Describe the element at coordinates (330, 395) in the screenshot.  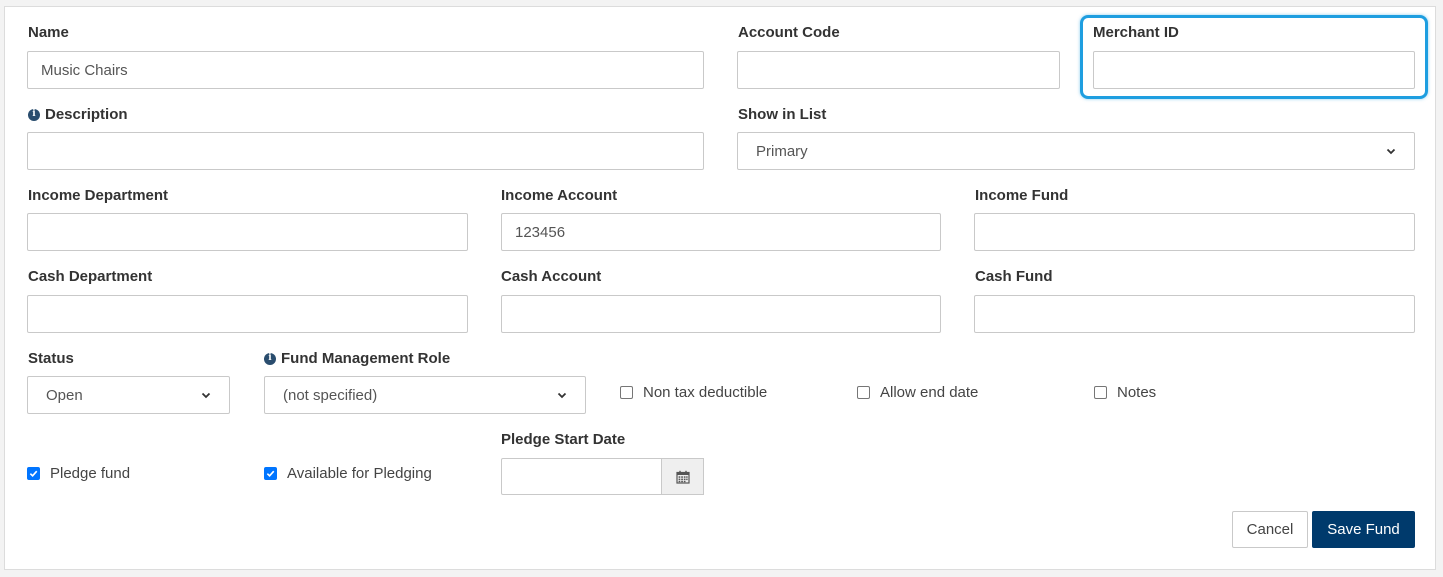
I see `fund-management-role-value: (not specified)` at that location.